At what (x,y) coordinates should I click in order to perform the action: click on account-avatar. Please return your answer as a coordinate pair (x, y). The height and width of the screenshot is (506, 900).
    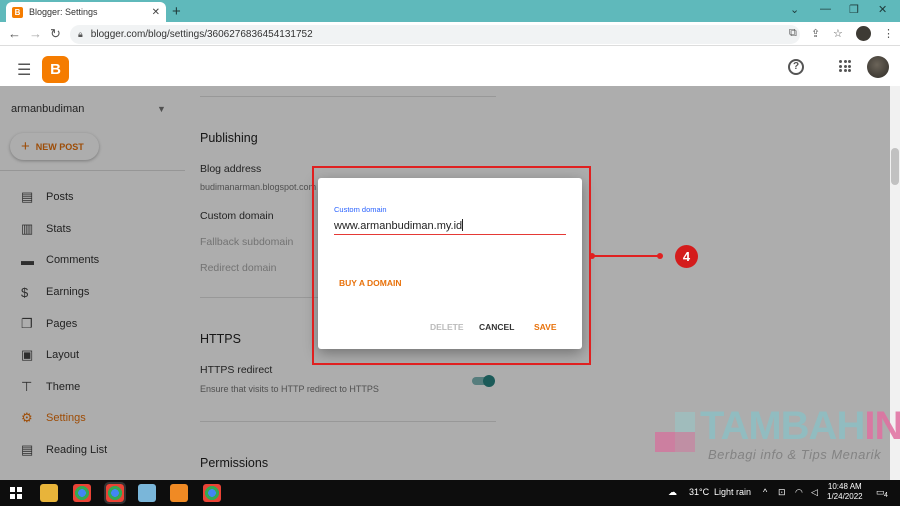
    Looking at the image, I should click on (878, 67).